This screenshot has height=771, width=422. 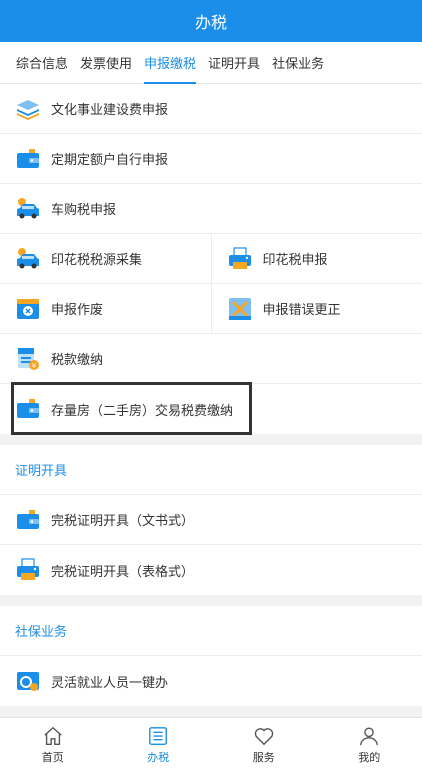 What do you see at coordinates (28, 359) in the screenshot?
I see `tax-payment-icon` at bounding box center [28, 359].